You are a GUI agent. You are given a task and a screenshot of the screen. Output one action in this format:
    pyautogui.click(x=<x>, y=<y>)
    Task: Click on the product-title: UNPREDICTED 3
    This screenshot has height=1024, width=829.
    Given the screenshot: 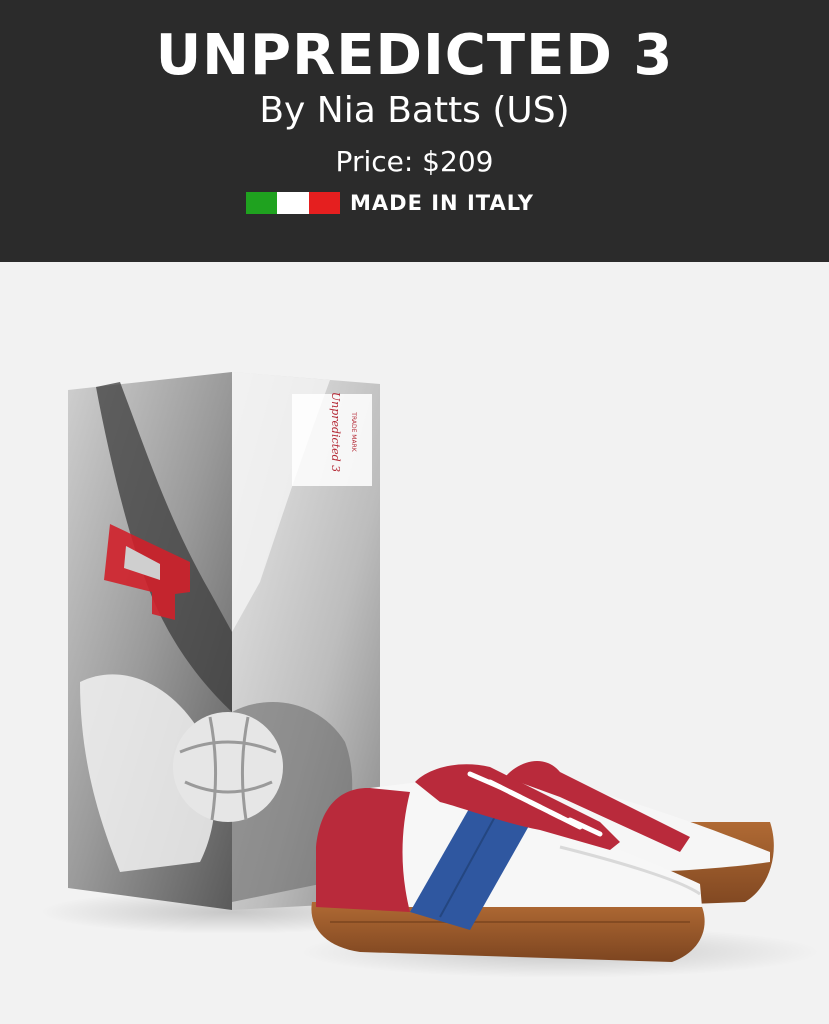 What is the action you would take?
    pyautogui.click(x=414, y=55)
    